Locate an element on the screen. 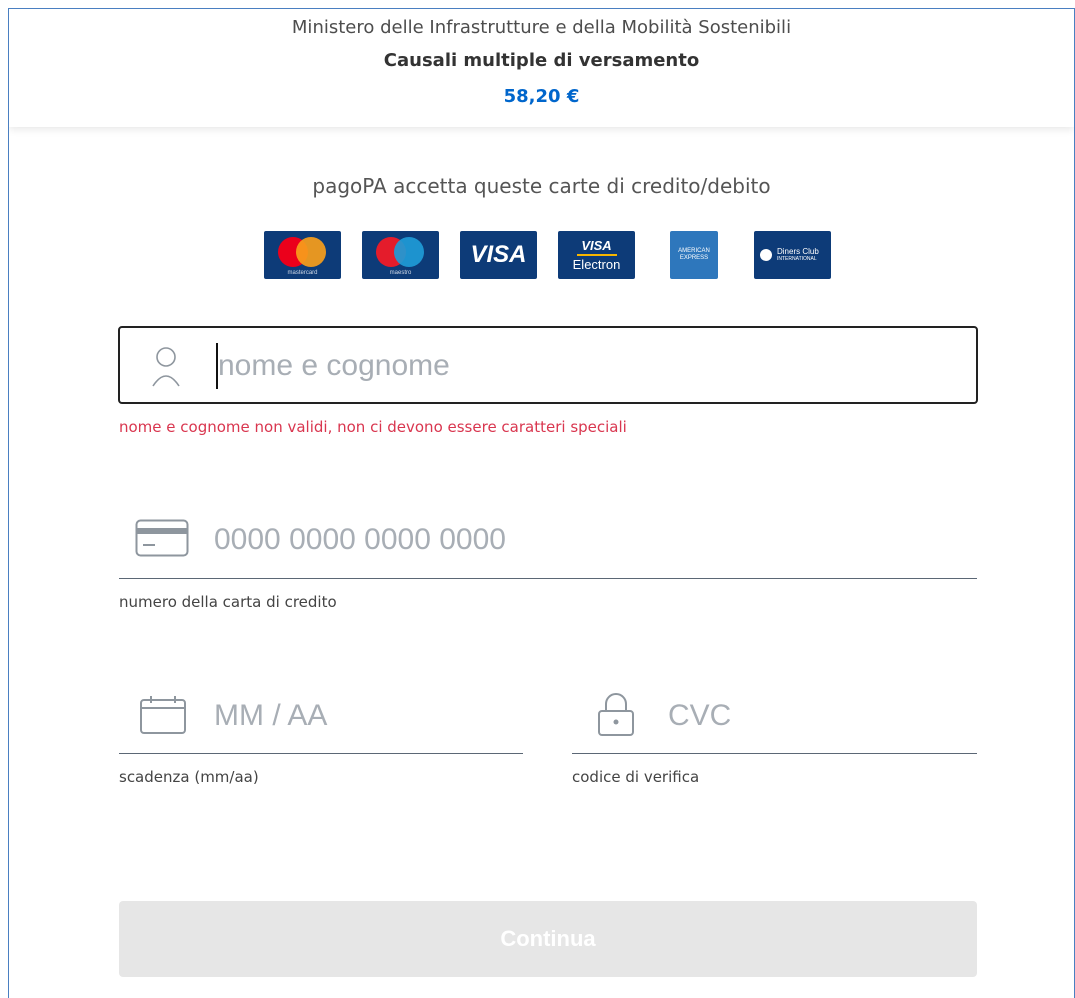 Image resolution: width=1075 pixels, height=998 pixels. cardholder-name-field: nome e cognome is located at coordinates (548, 365).